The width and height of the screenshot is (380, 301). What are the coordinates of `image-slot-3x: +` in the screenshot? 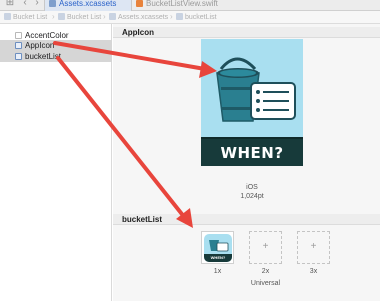 It's located at (313, 247).